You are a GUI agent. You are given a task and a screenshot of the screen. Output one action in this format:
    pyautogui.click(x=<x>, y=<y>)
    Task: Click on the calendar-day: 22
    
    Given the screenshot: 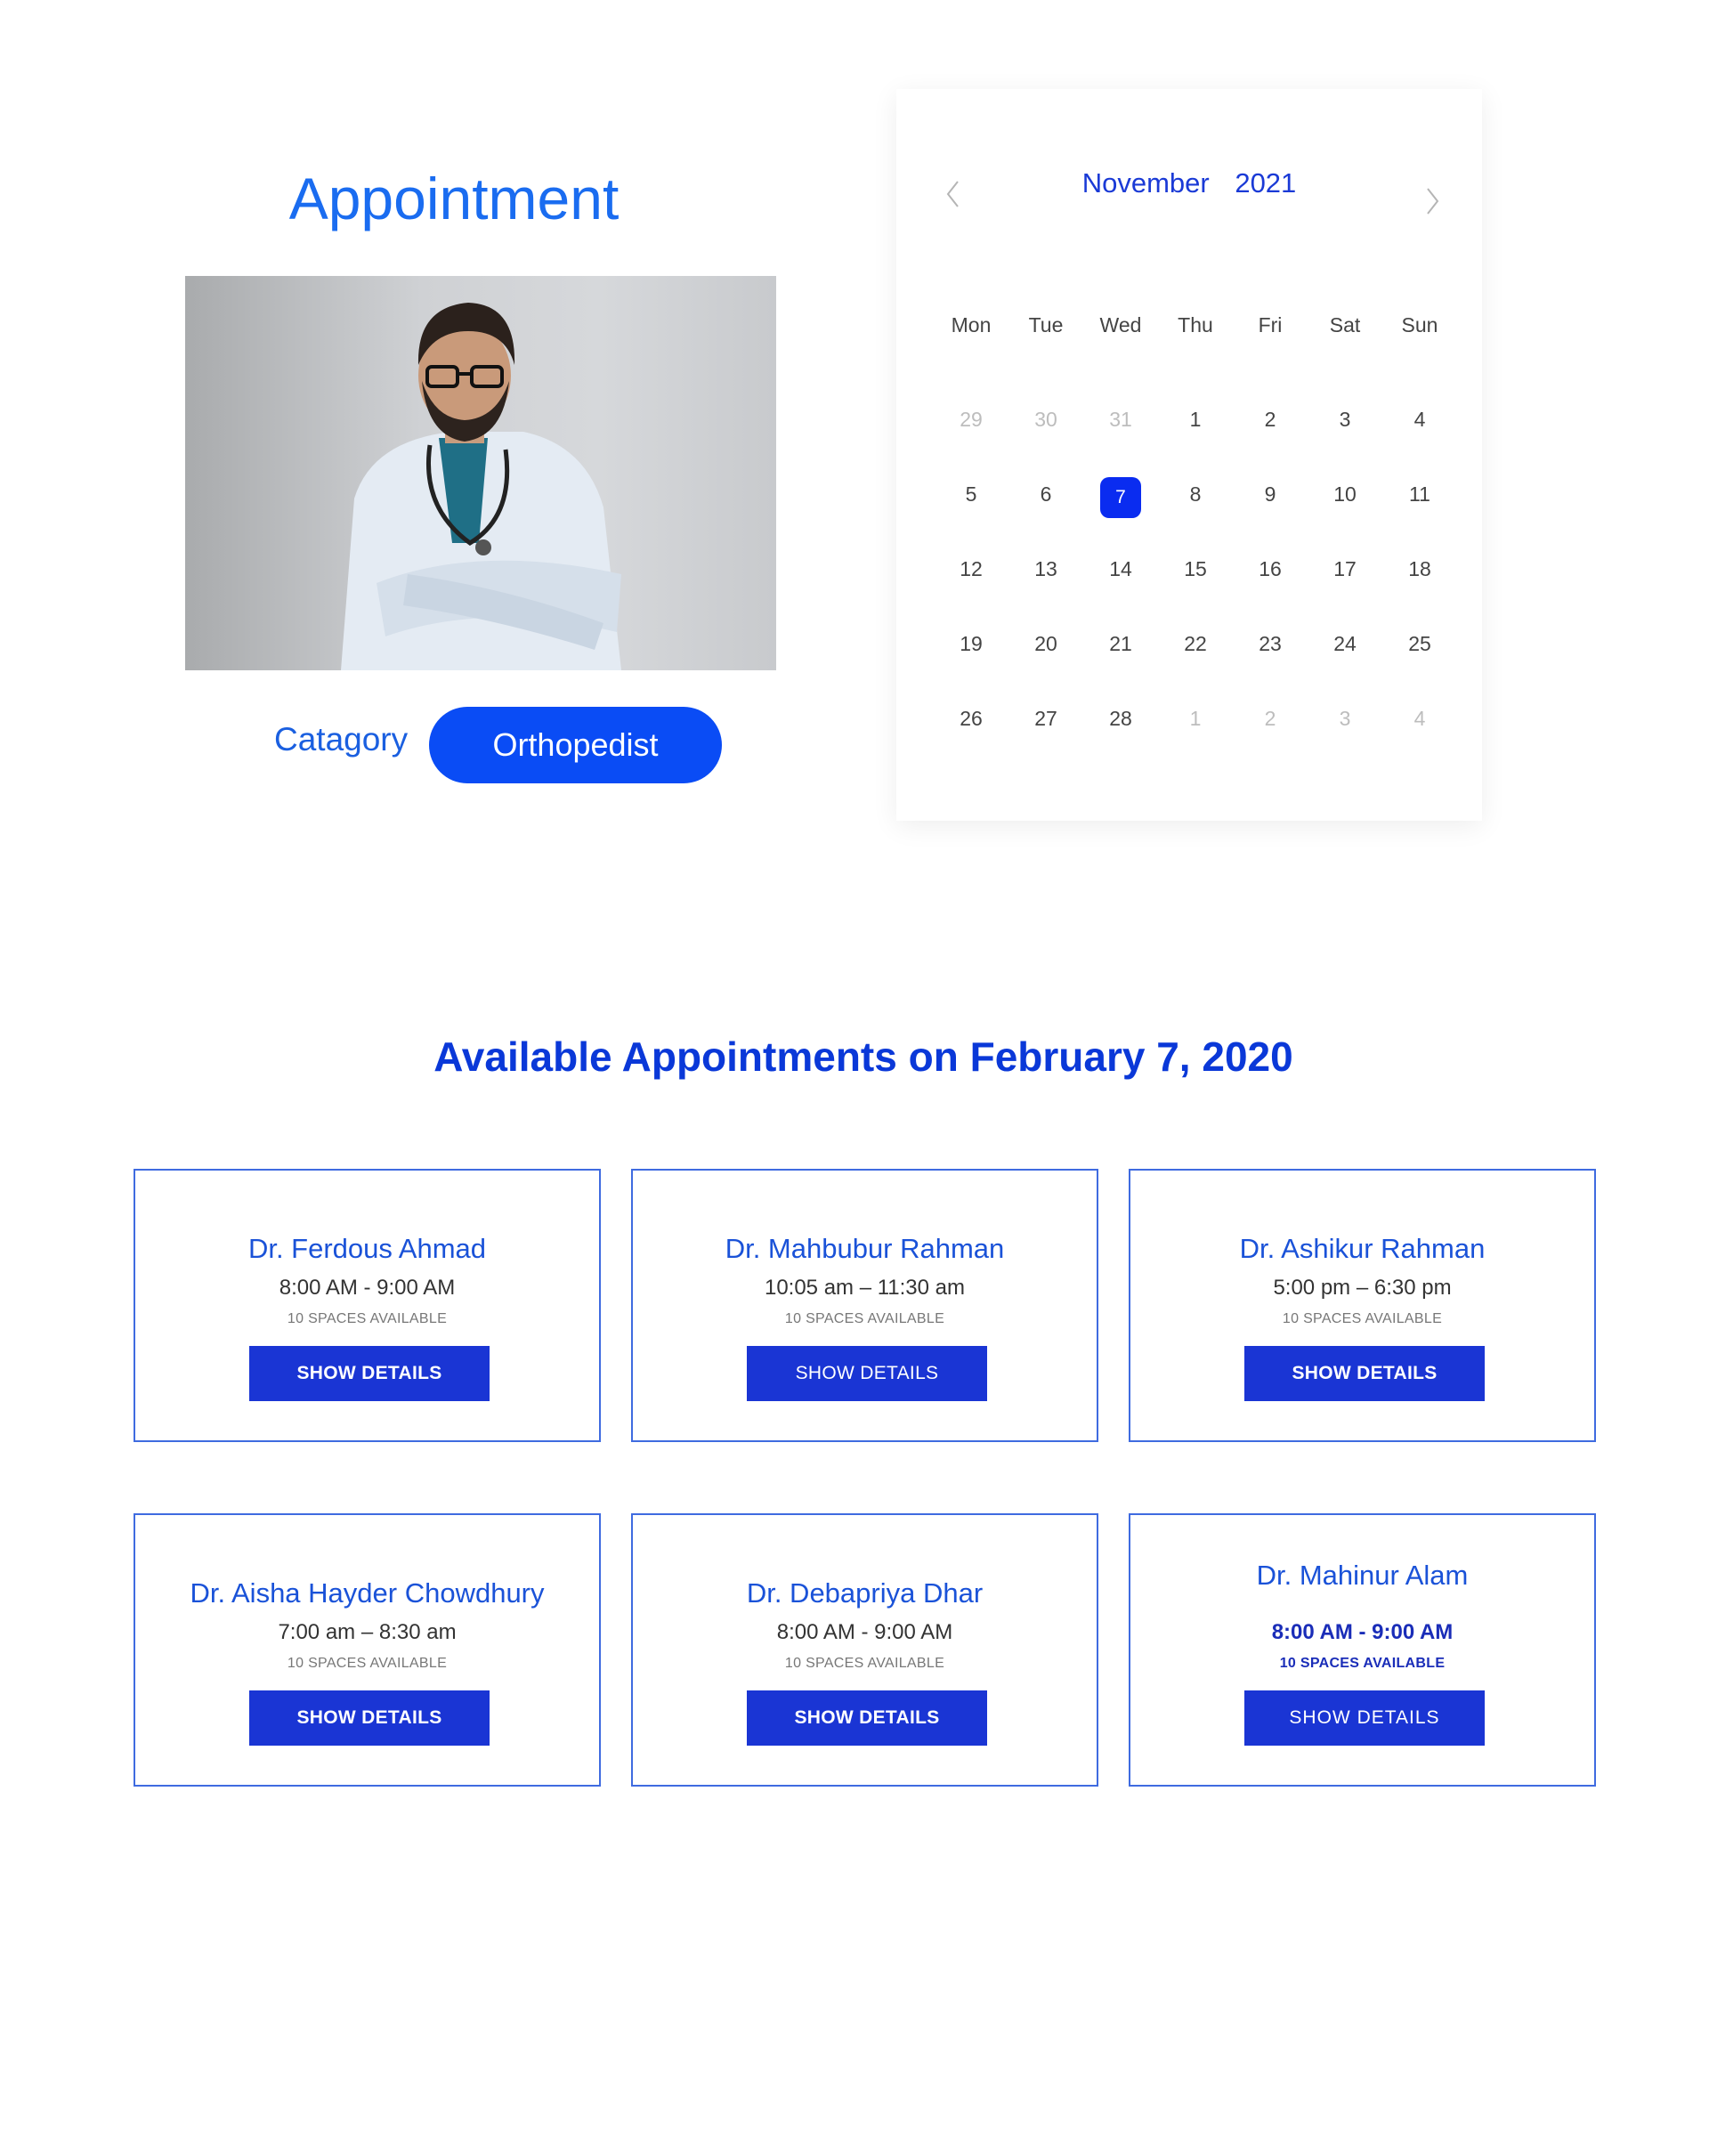 What is the action you would take?
    pyautogui.click(x=1195, y=643)
    